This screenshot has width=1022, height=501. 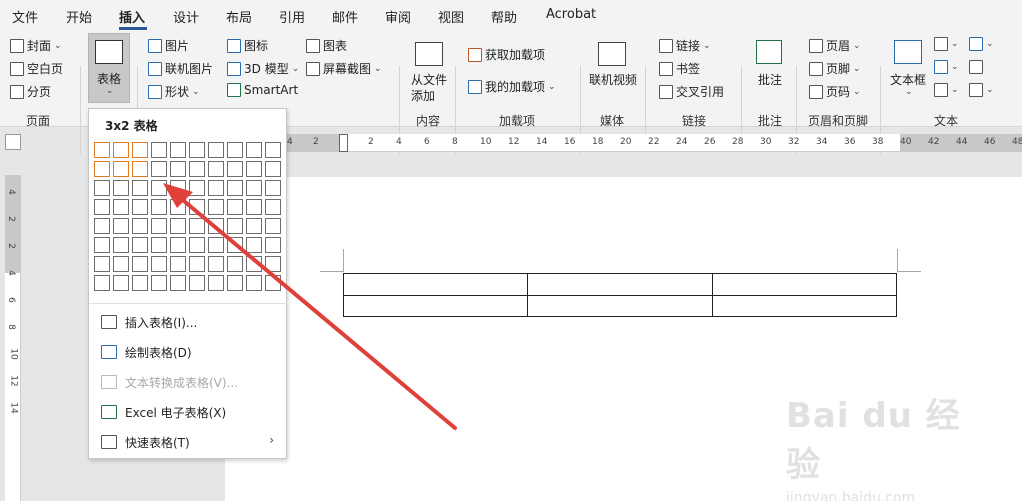 What do you see at coordinates (835, 68) in the screenshot?
I see `footer-button: 页脚 ⌄` at bounding box center [835, 68].